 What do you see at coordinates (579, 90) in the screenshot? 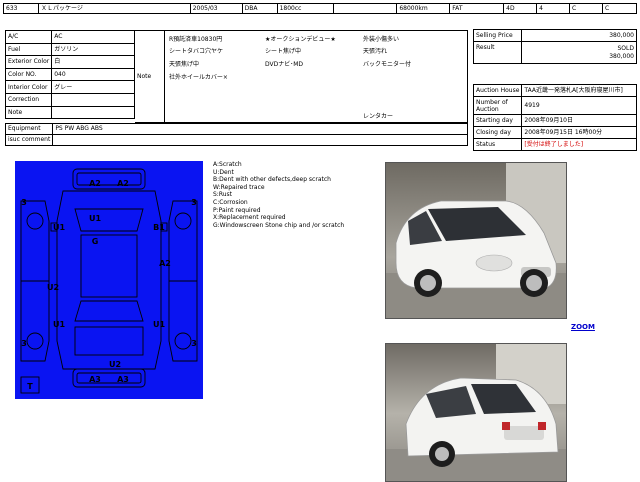
I see `auction-house-value: TAA近畿一発落札A[大阪府寝屋川市]` at bounding box center [579, 90].